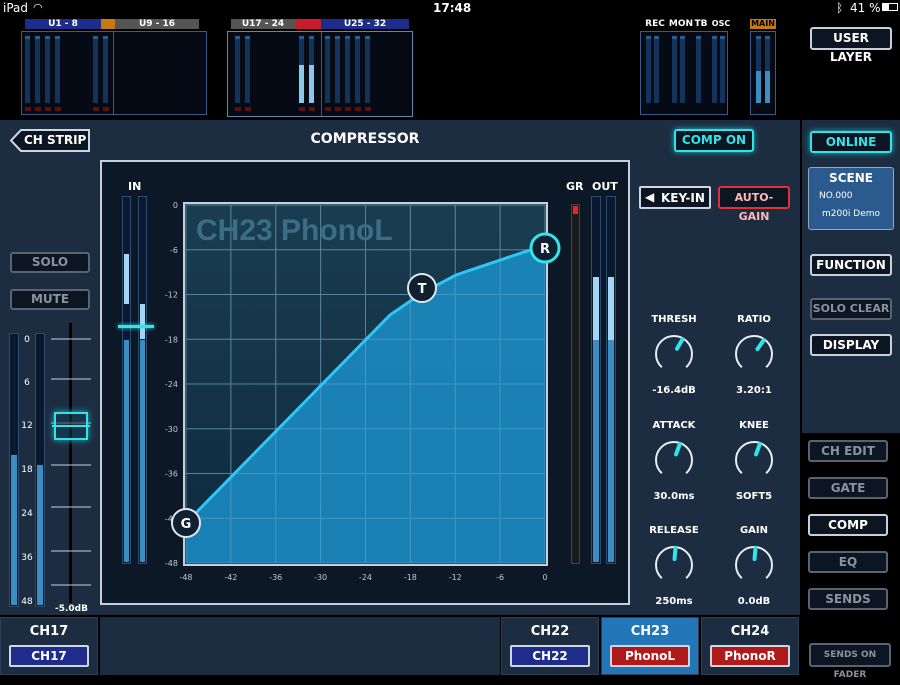 This screenshot has height=685, width=900. Describe the element at coordinates (550, 631) in the screenshot. I see `channel-number: CH22` at that location.